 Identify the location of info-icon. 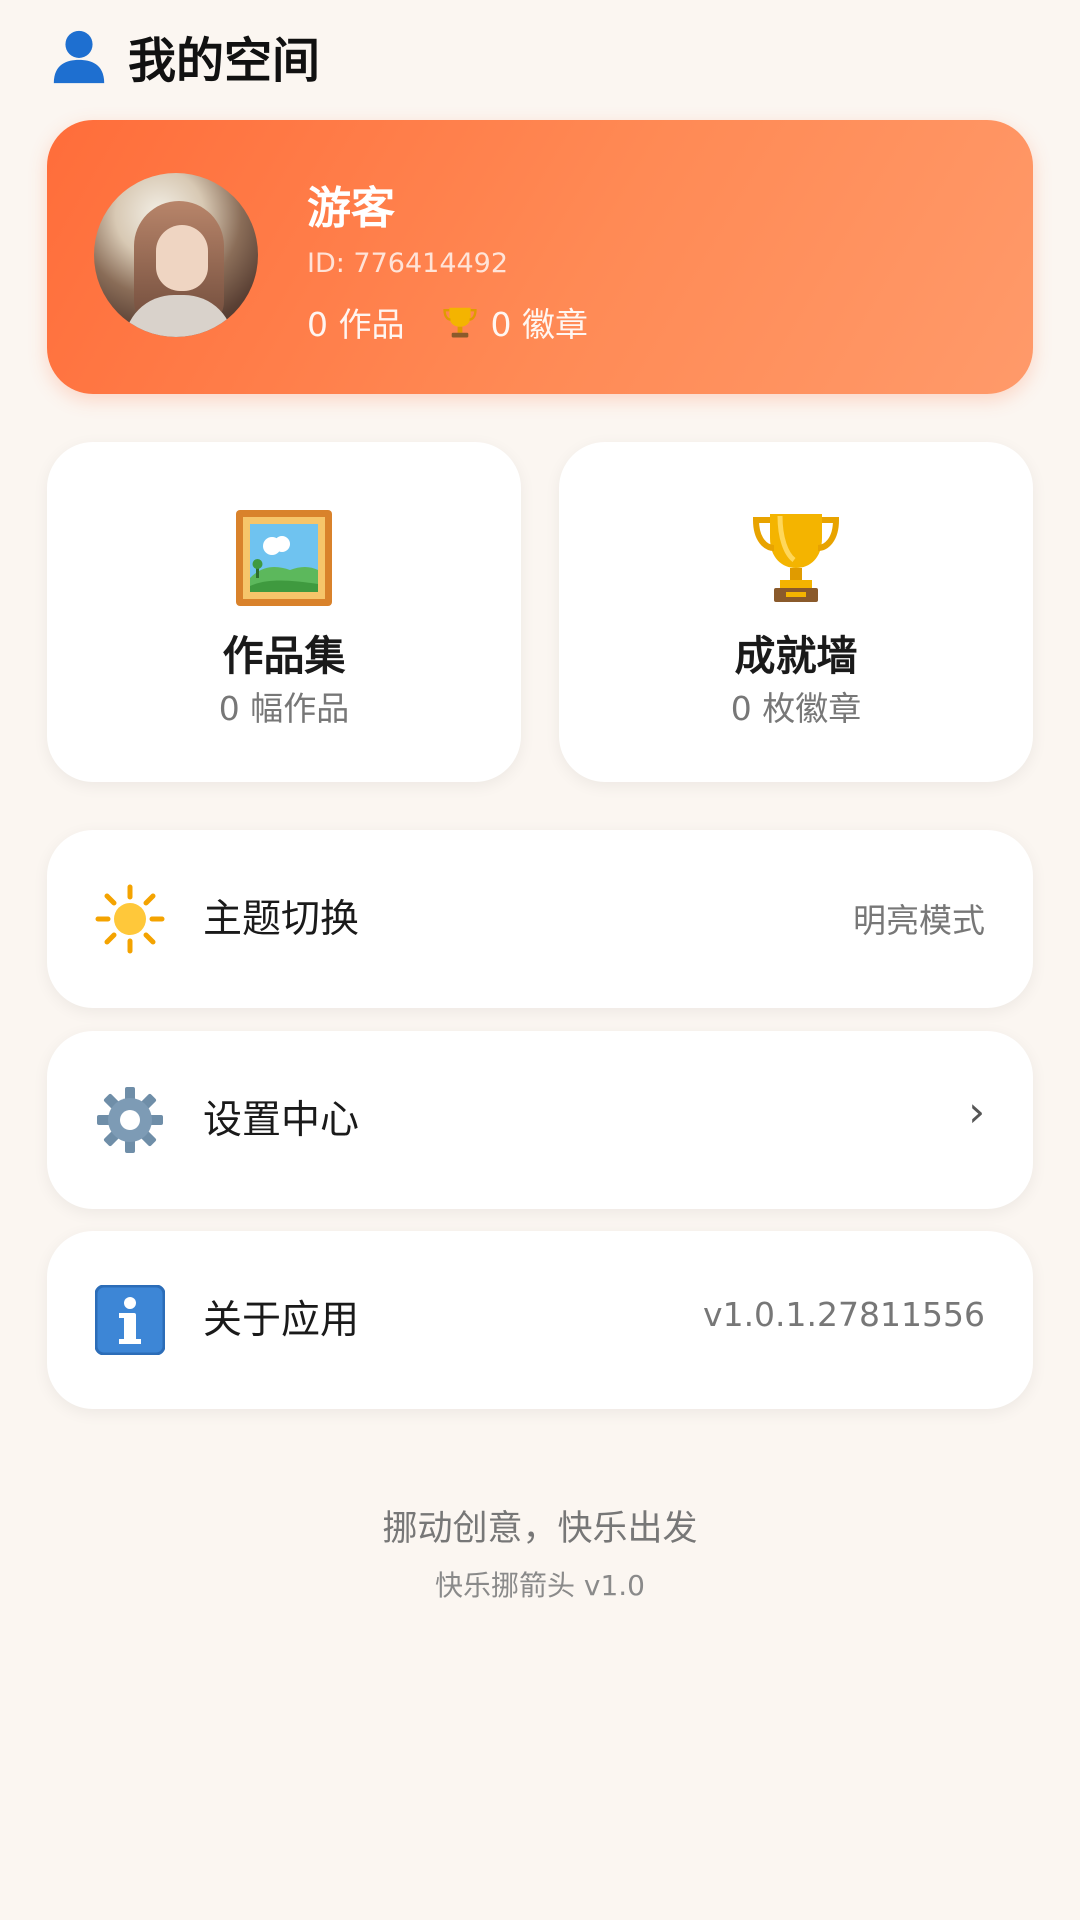
(130, 1320).